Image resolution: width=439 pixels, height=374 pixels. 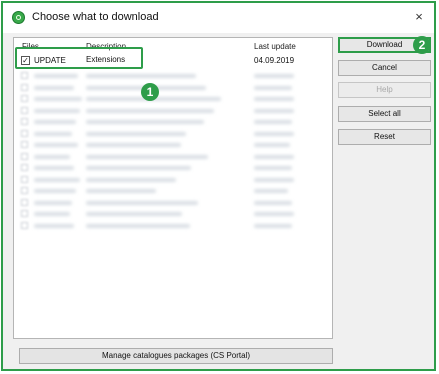 What do you see at coordinates (384, 90) in the screenshot?
I see `help-button: Help` at bounding box center [384, 90].